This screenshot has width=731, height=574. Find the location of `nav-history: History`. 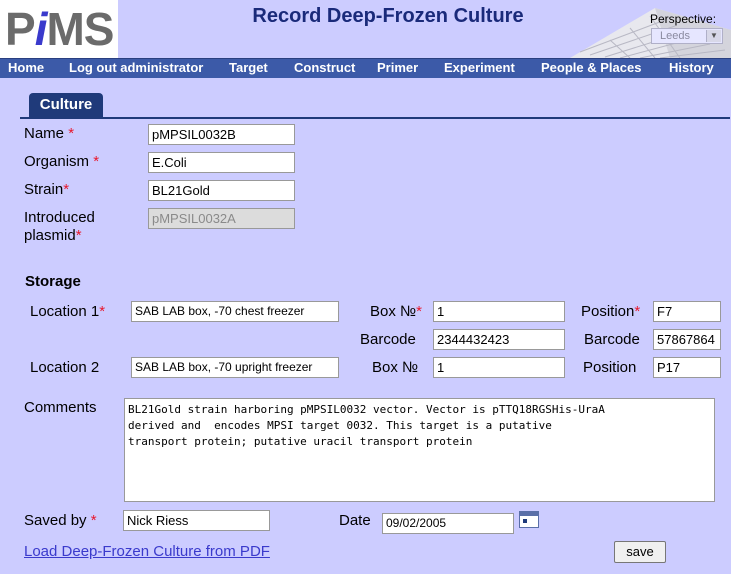

nav-history: History is located at coordinates (691, 67).